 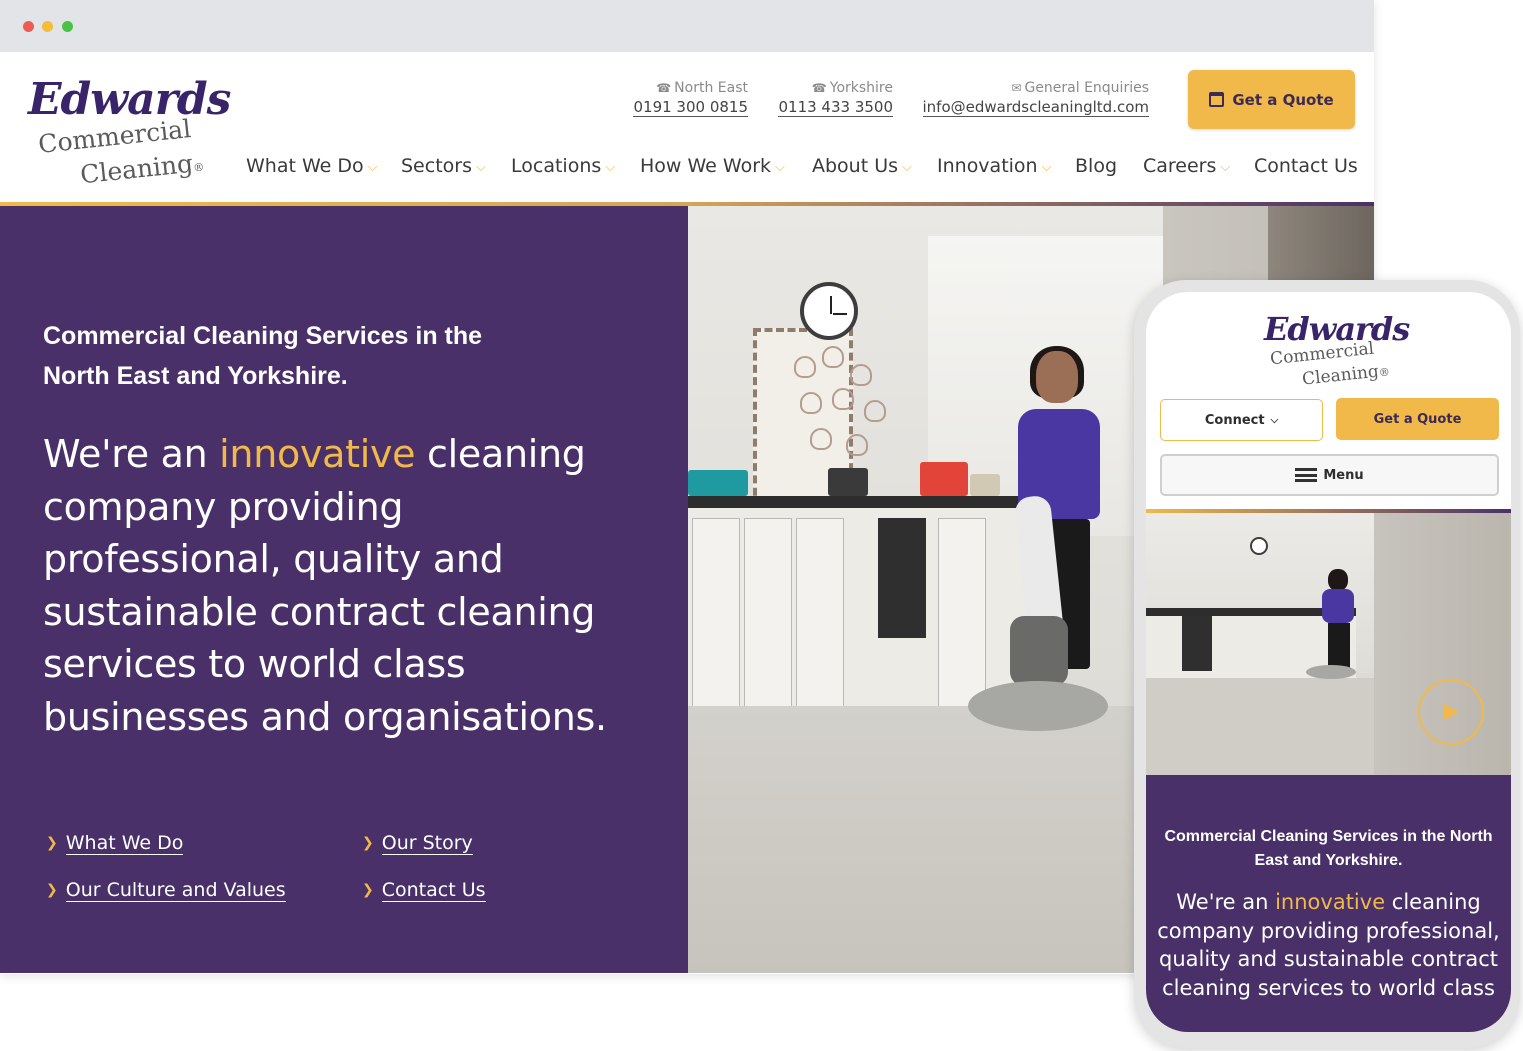 I want to click on hero-link-what-we-do: ❯ What We Do, so click(x=115, y=843).